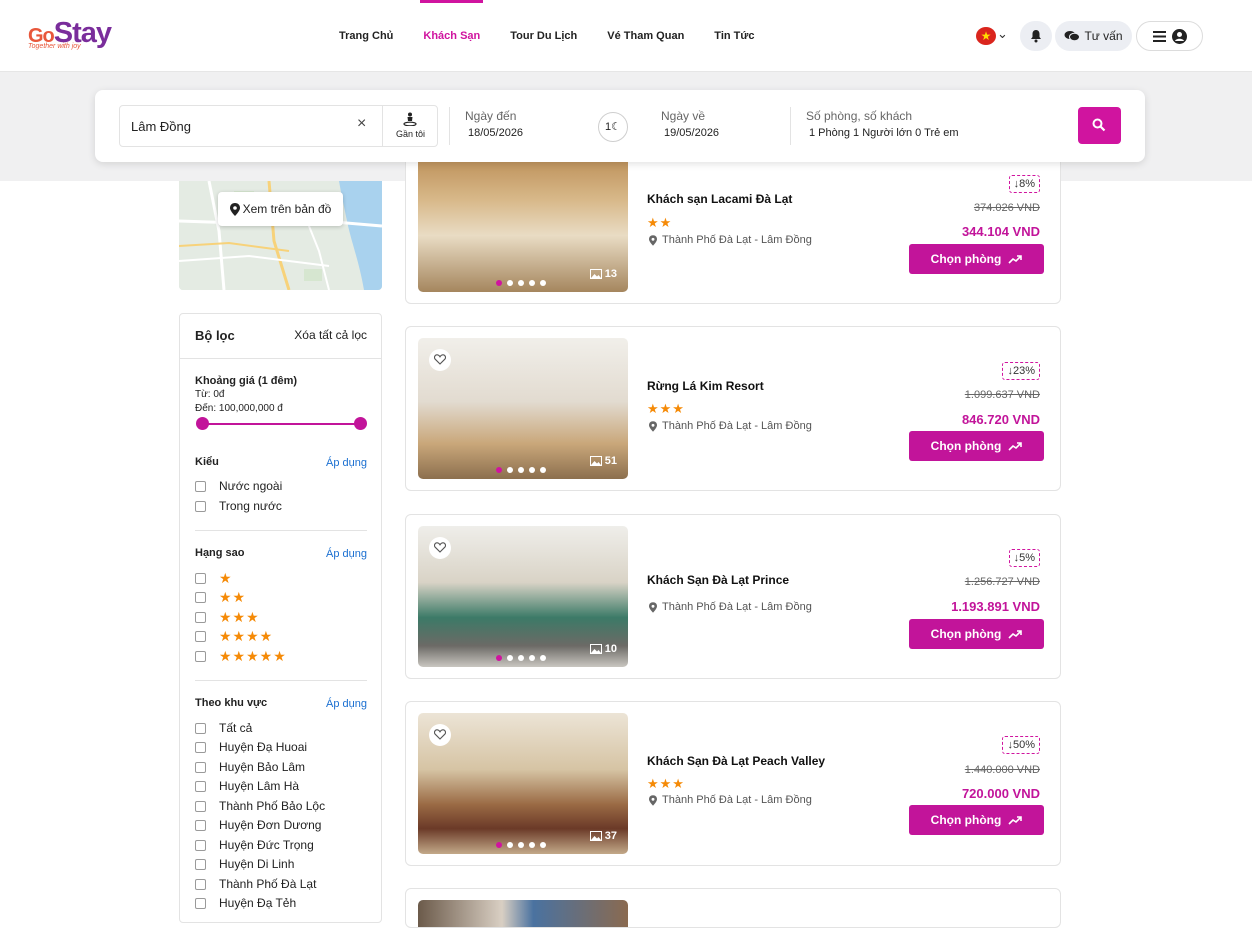 This screenshot has width=1252, height=928. I want to click on hotel-photo: 51, so click(523, 408).